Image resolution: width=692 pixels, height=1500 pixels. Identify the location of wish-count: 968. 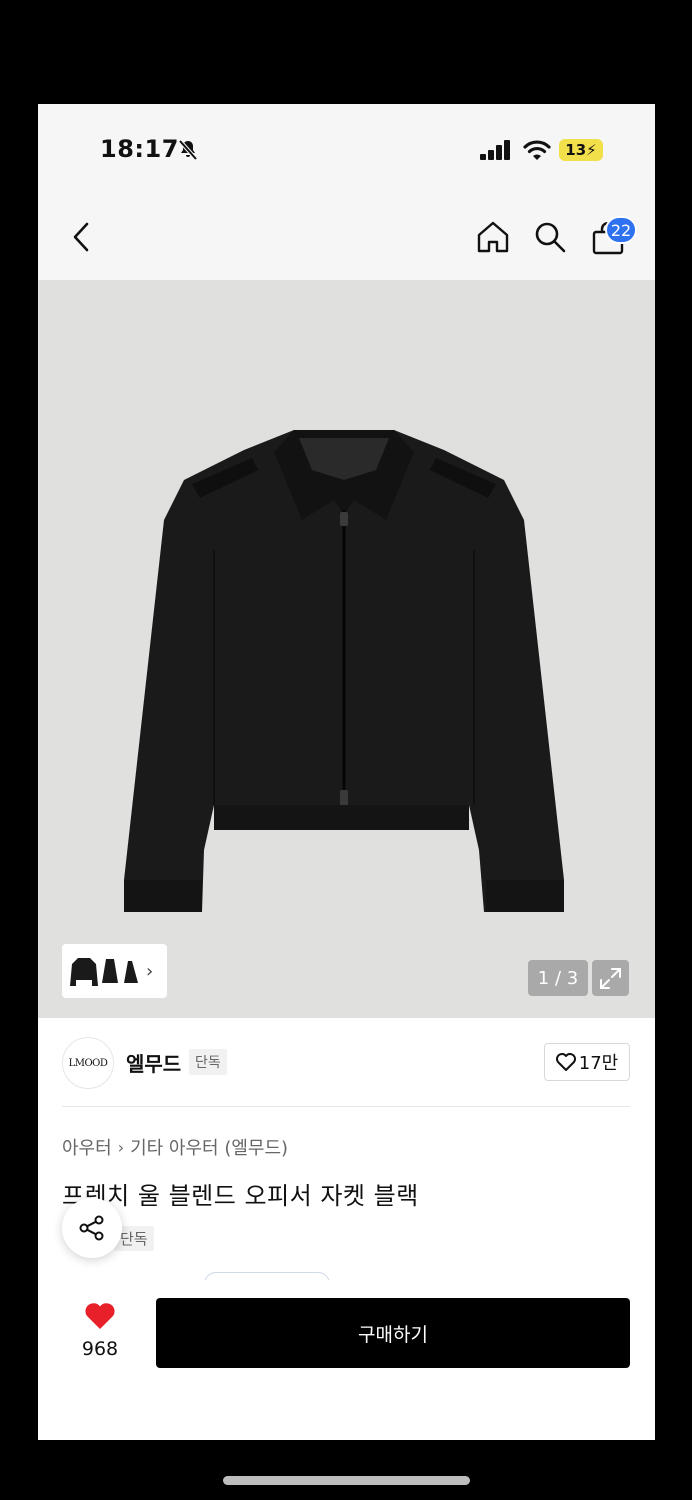
(100, 1349).